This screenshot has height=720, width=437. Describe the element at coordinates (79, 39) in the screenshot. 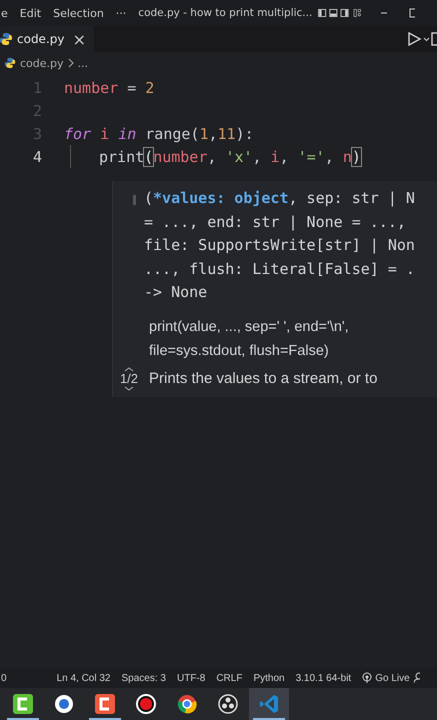

I see `close-button: ×` at that location.